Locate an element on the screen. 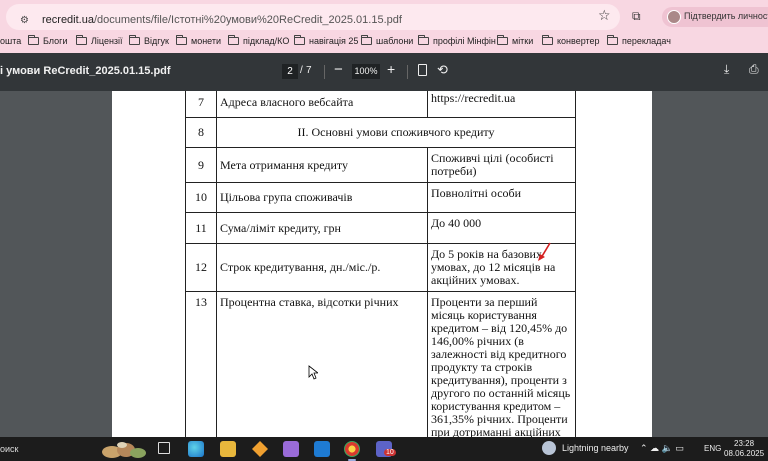 The image size is (768, 461). taskbar-search: оиск is located at coordinates (9, 449).